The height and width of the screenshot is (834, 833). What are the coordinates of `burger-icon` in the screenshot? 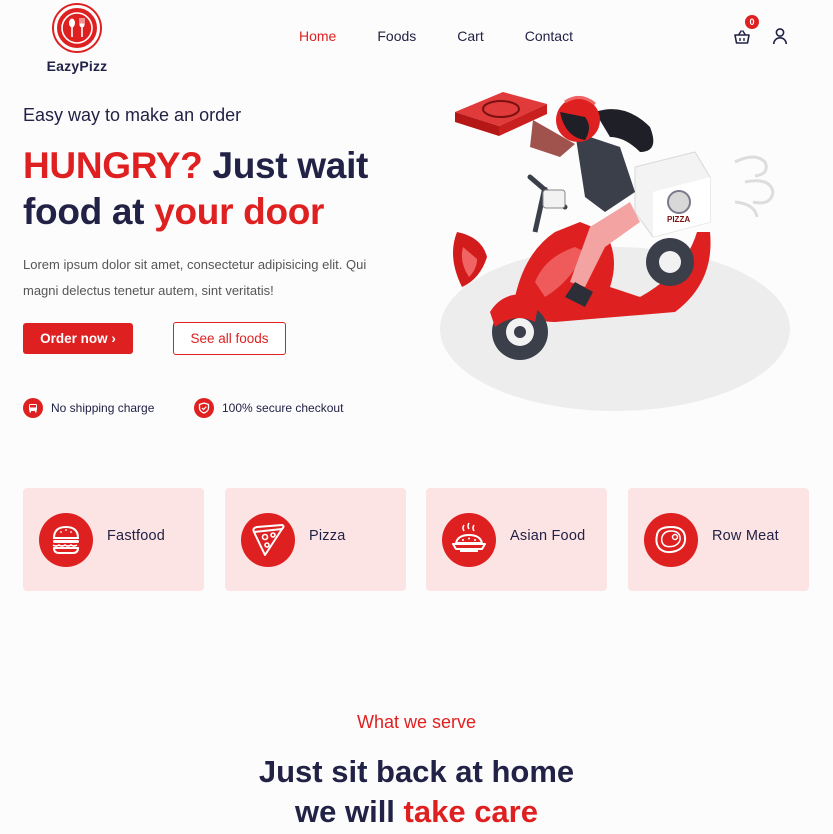 It's located at (66, 540).